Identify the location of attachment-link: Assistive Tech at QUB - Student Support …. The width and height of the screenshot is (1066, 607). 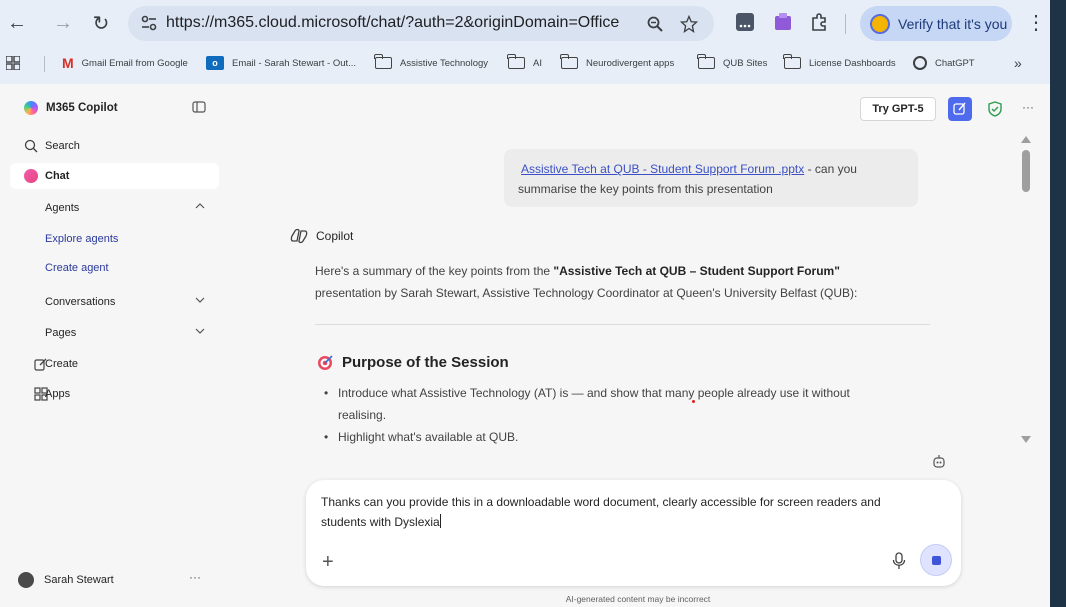
(662, 169).